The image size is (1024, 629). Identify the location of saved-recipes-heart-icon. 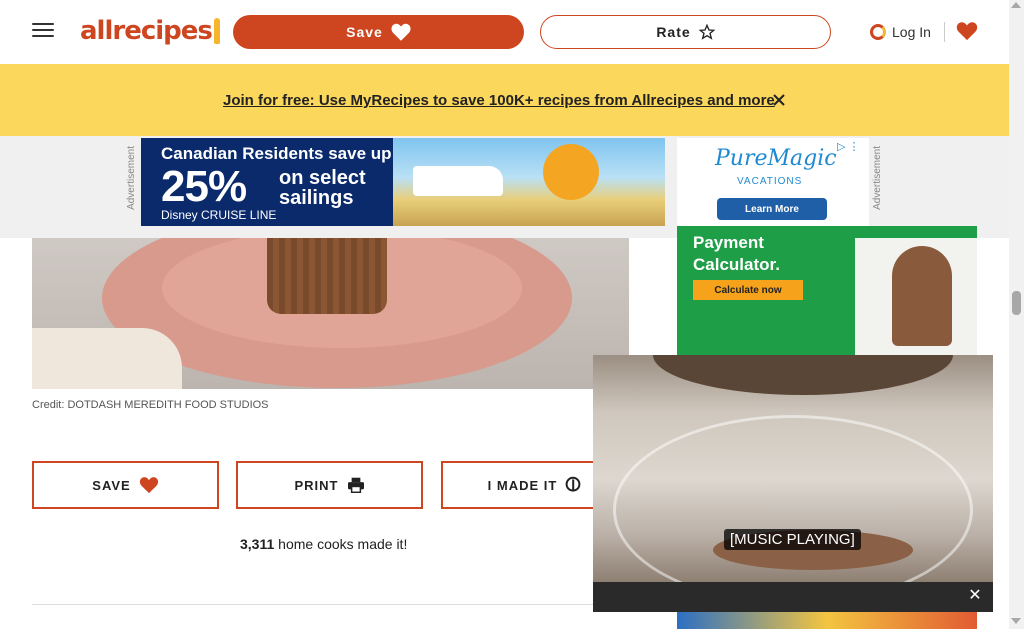
(967, 31).